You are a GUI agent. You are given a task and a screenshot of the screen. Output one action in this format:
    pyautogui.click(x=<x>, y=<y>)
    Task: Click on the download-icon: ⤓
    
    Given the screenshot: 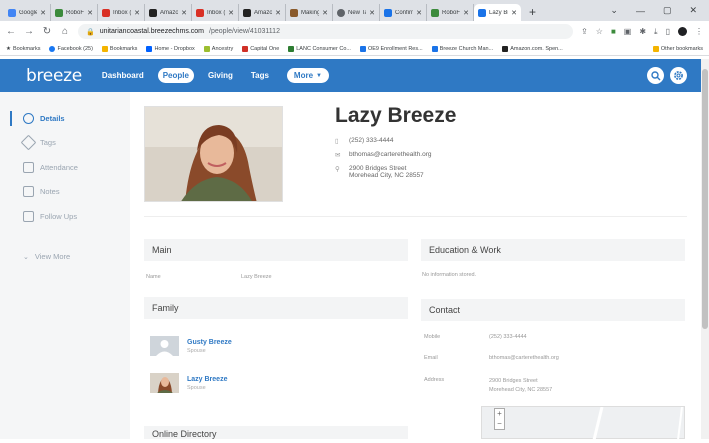 What is the action you would take?
    pyautogui.click(x=656, y=32)
    